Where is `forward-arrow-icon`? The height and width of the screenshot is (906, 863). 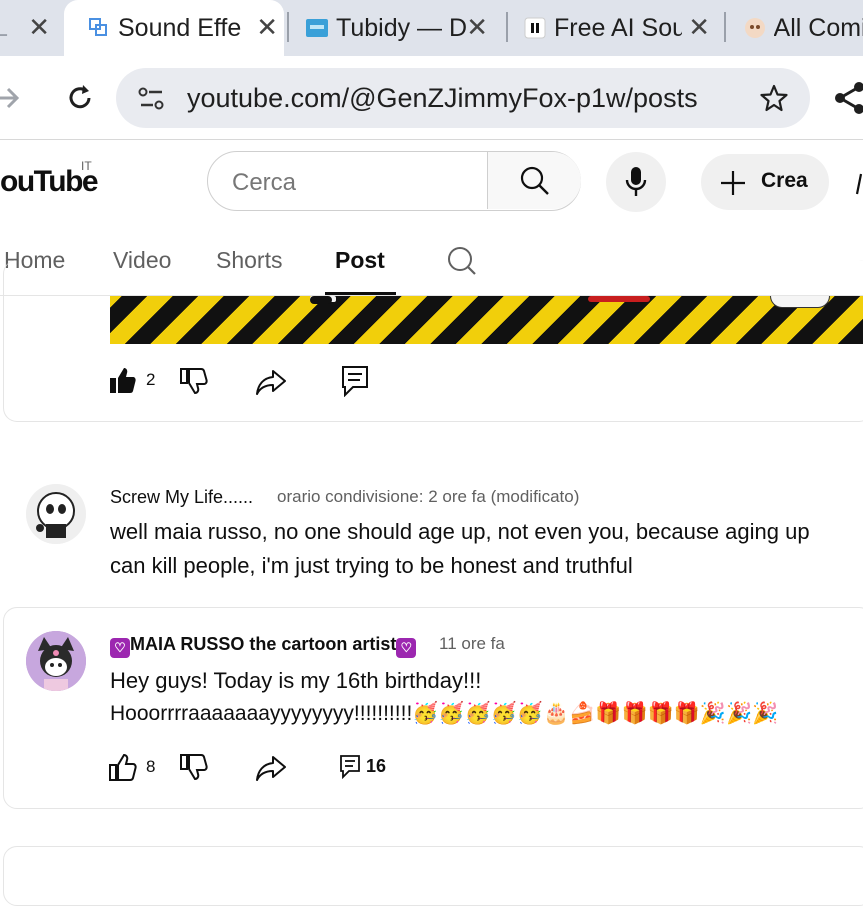
forward-arrow-icon is located at coordinates (11, 98).